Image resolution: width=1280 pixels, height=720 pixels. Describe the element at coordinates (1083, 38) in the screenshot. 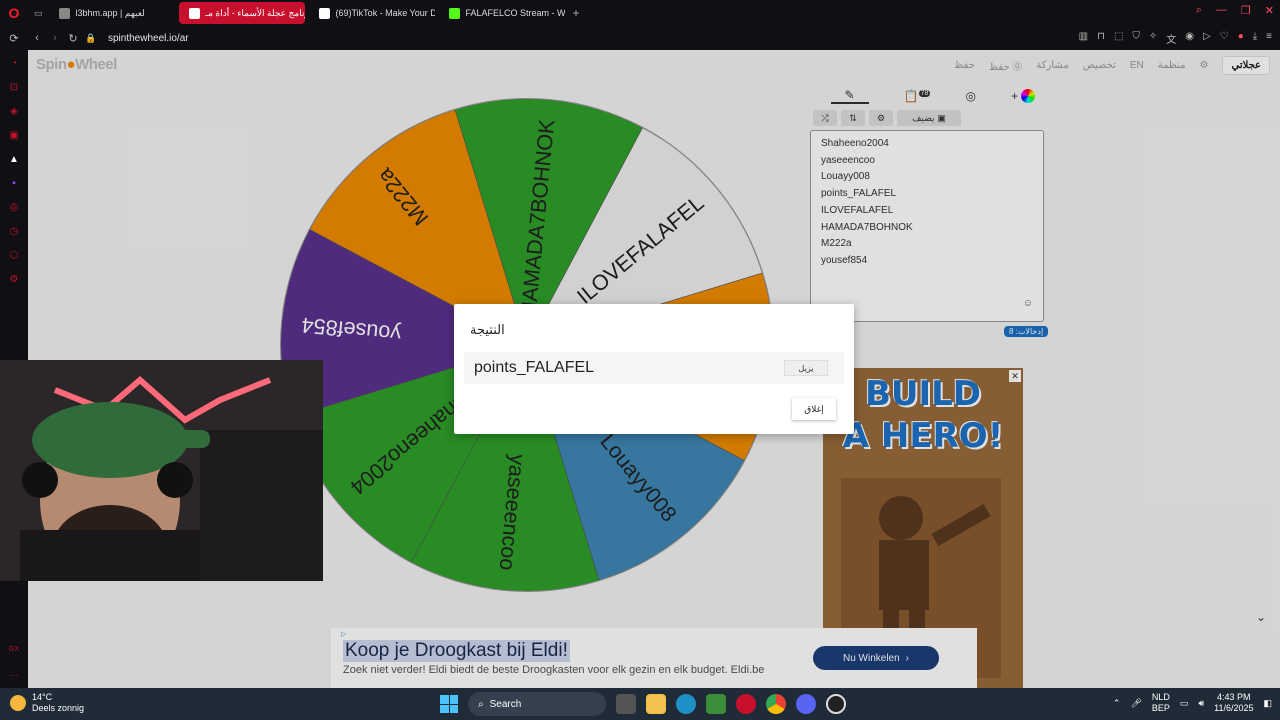

I see `split-view-icon: ▥` at that location.